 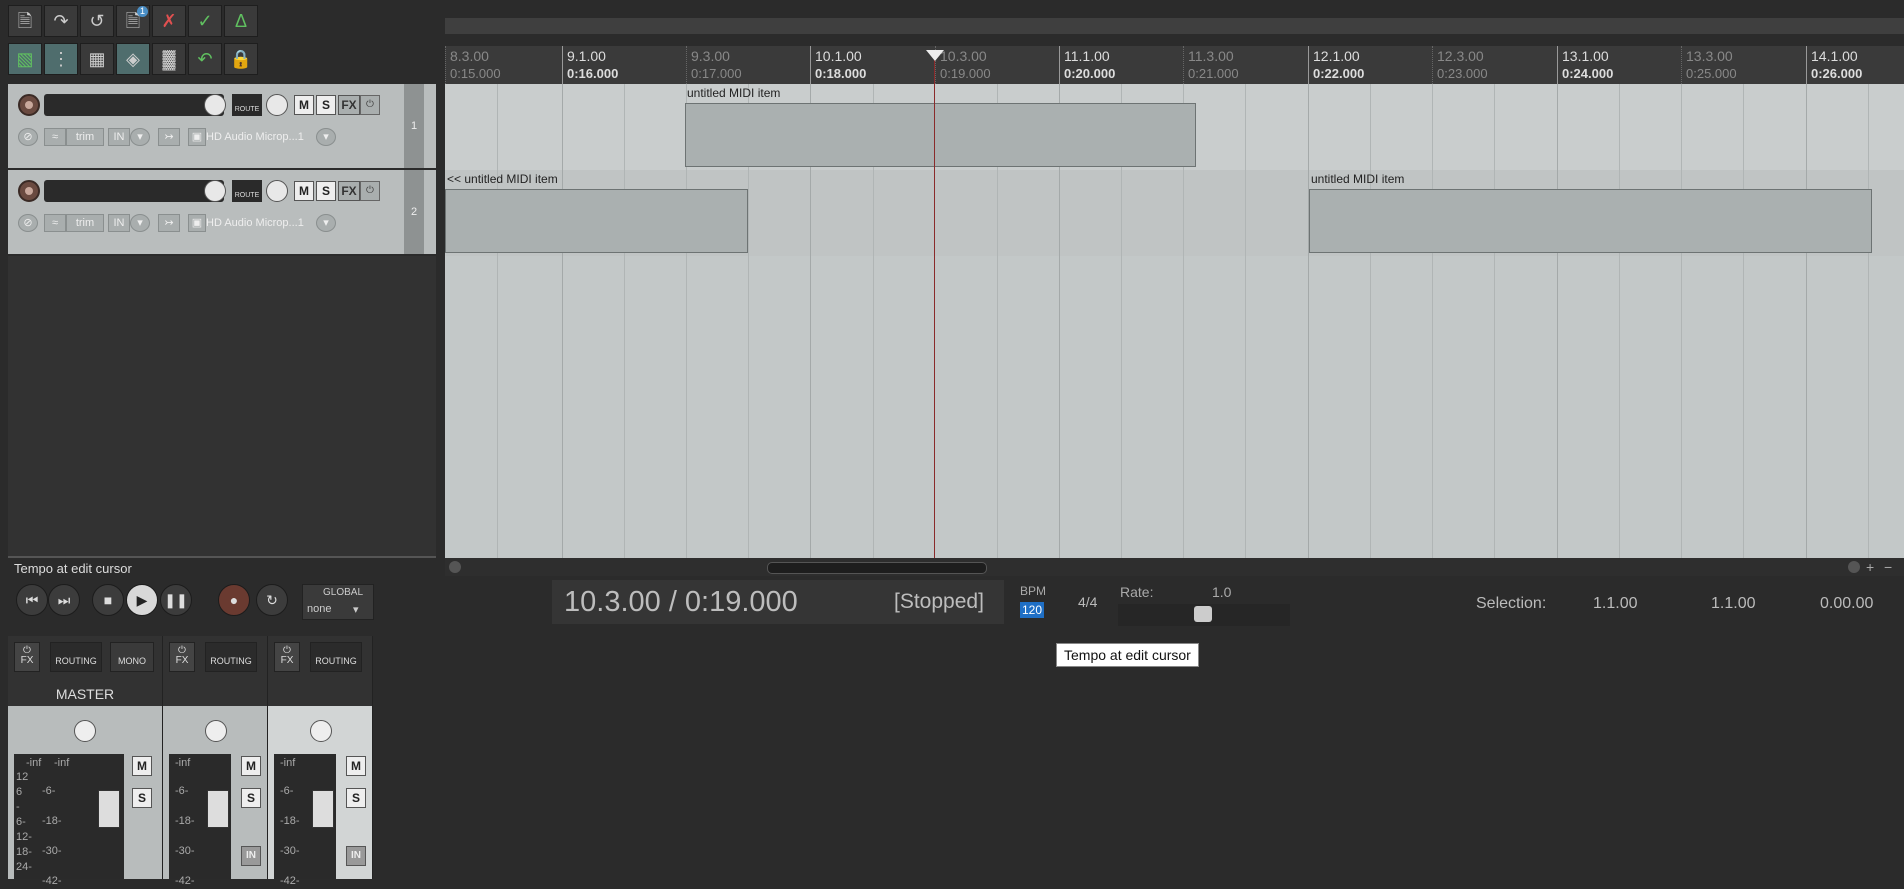 What do you see at coordinates (1873, 567) in the screenshot?
I see `zoom-in-icon: +` at bounding box center [1873, 567].